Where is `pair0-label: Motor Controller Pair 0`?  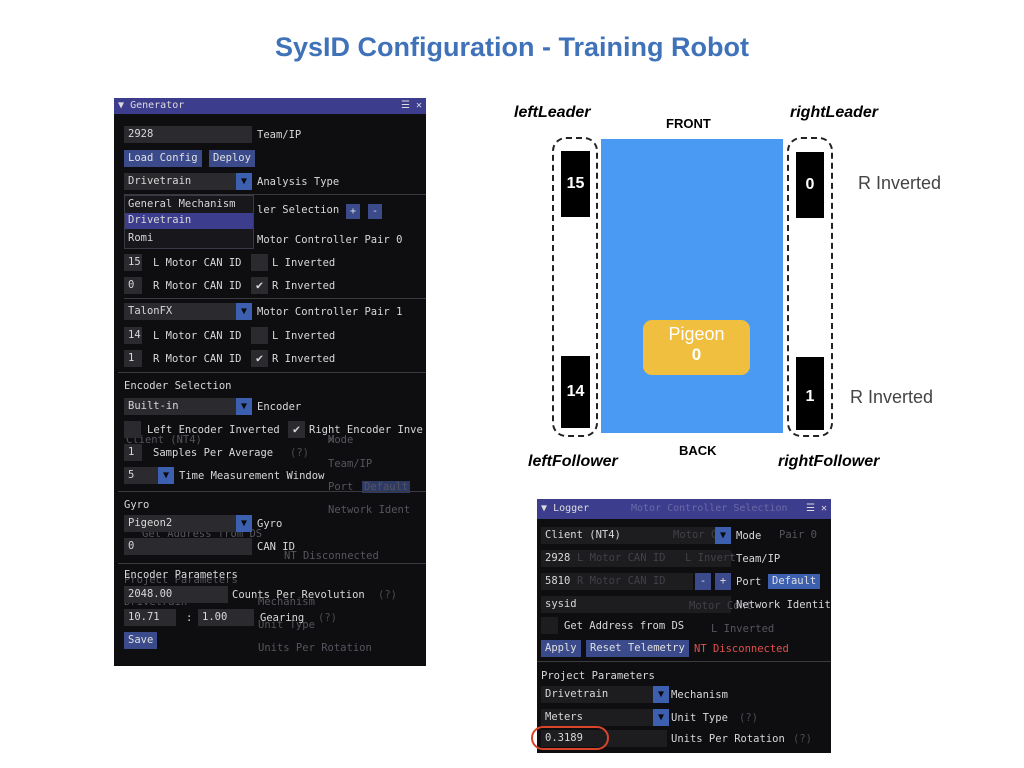
pair0-label: Motor Controller Pair 0 is located at coordinates (330, 240).